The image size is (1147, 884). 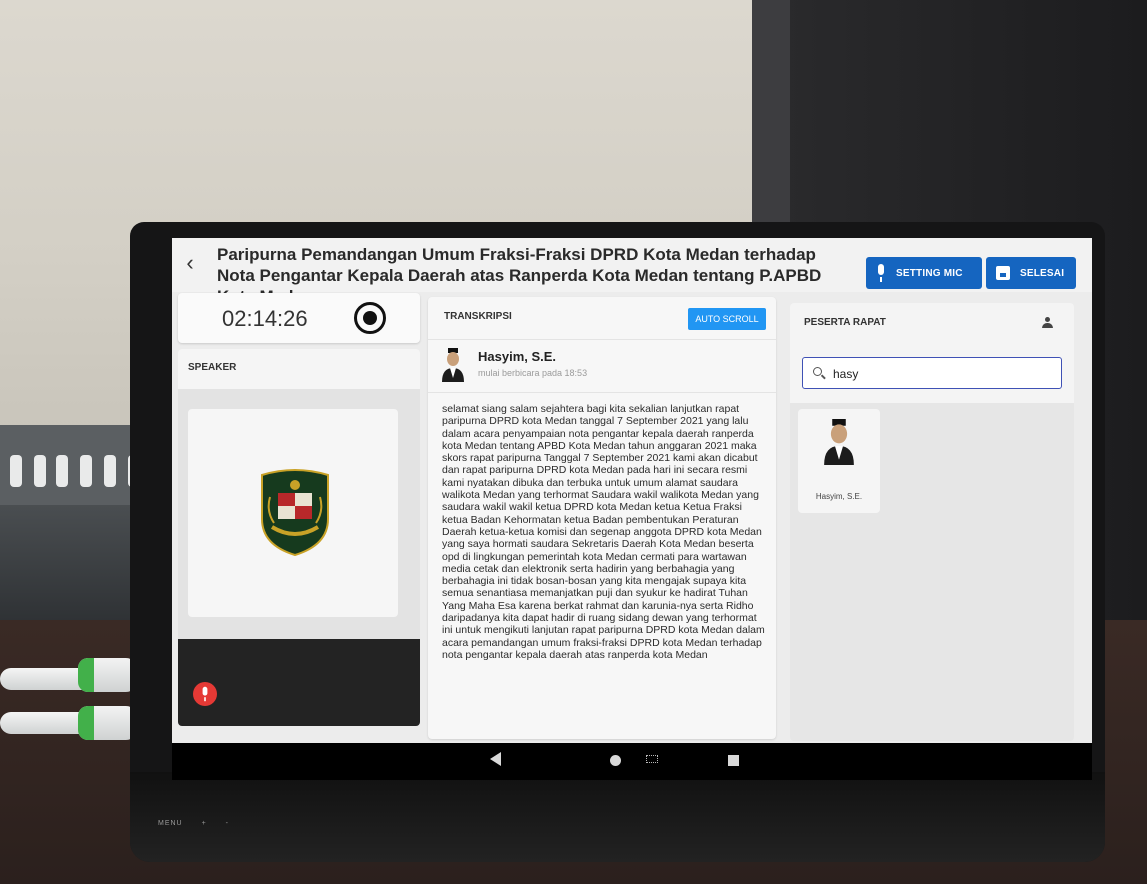 I want to click on transcript-speaker-name: Hasyim, S.E., so click(x=517, y=356).